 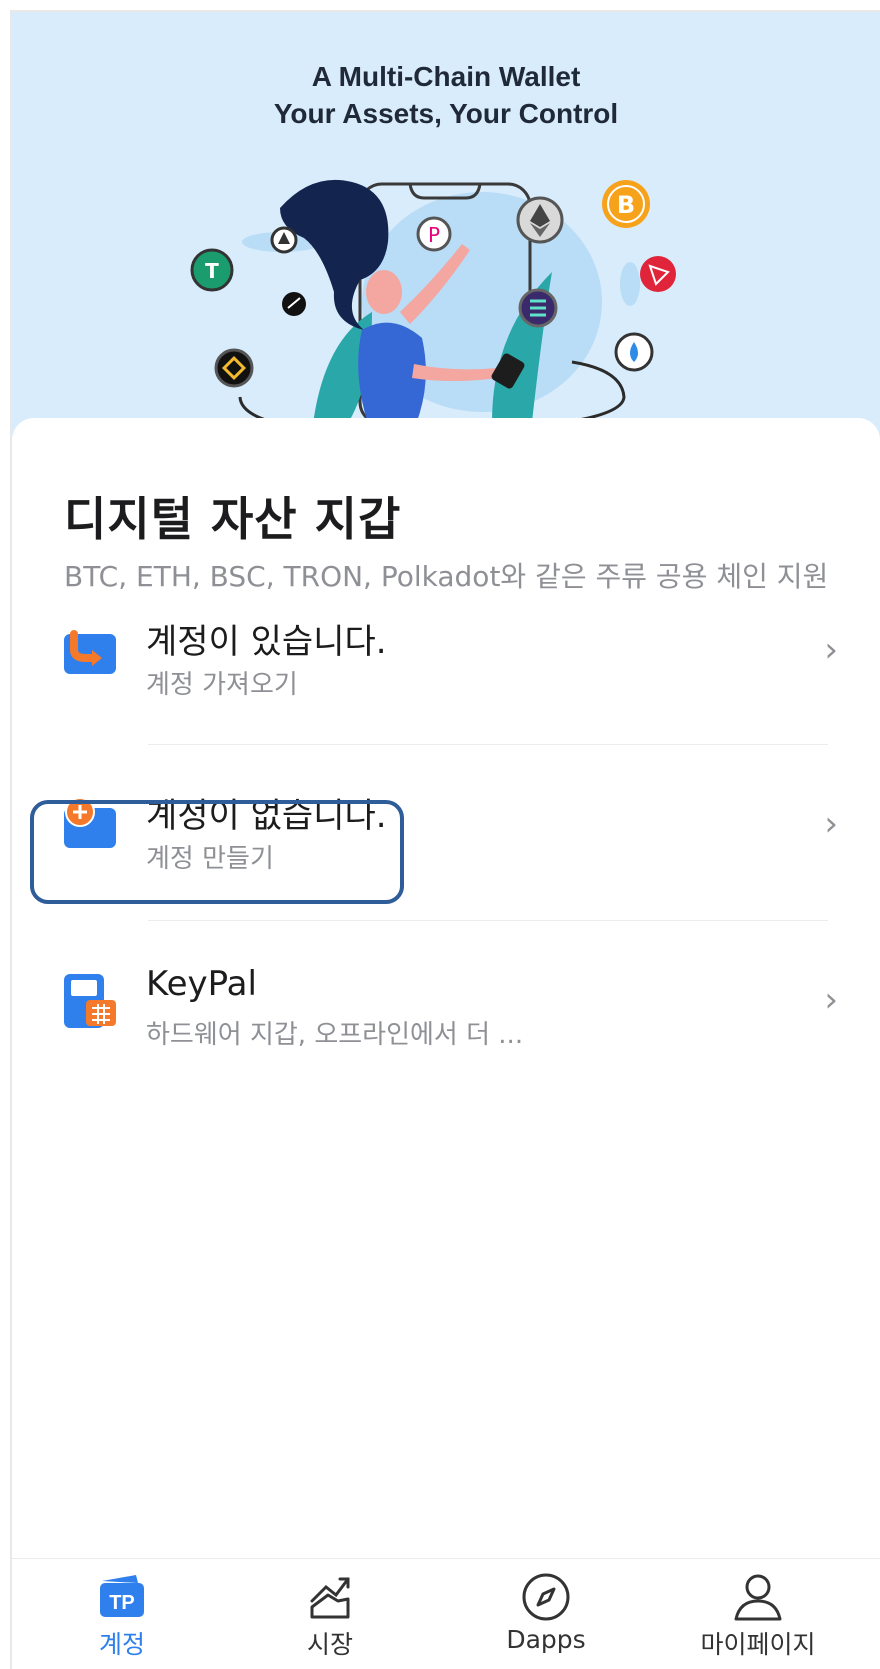 What do you see at coordinates (538, 308) in the screenshot?
I see `solana-icon` at bounding box center [538, 308].